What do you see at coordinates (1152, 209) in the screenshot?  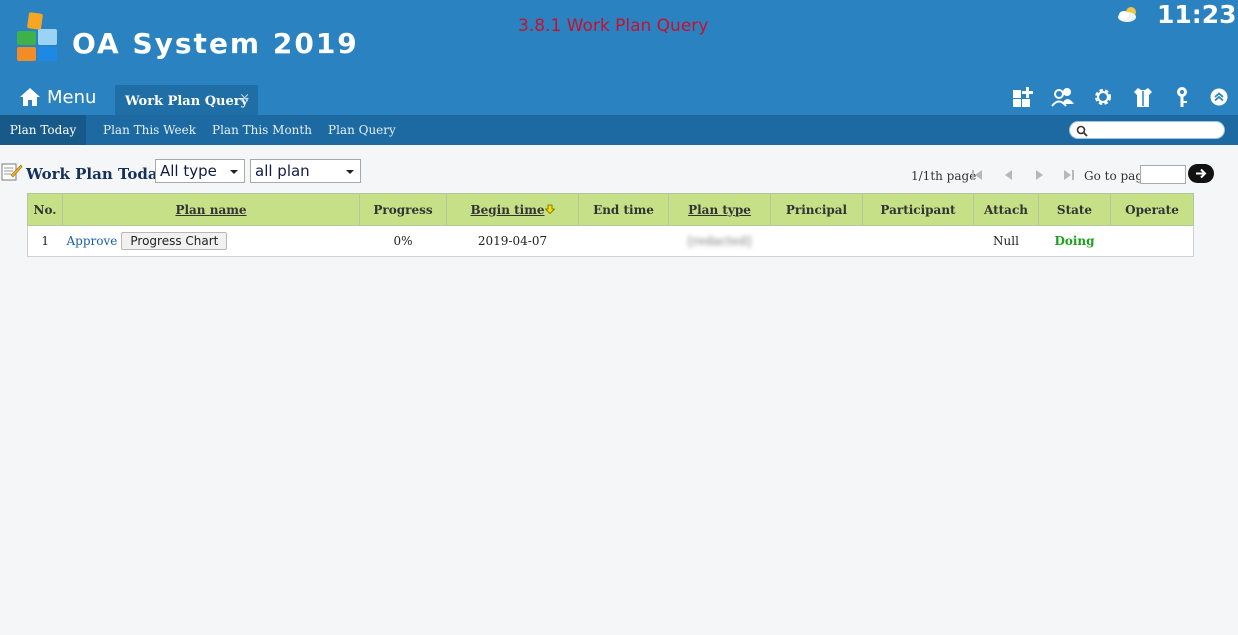 I see `col-header-operate: Operate` at bounding box center [1152, 209].